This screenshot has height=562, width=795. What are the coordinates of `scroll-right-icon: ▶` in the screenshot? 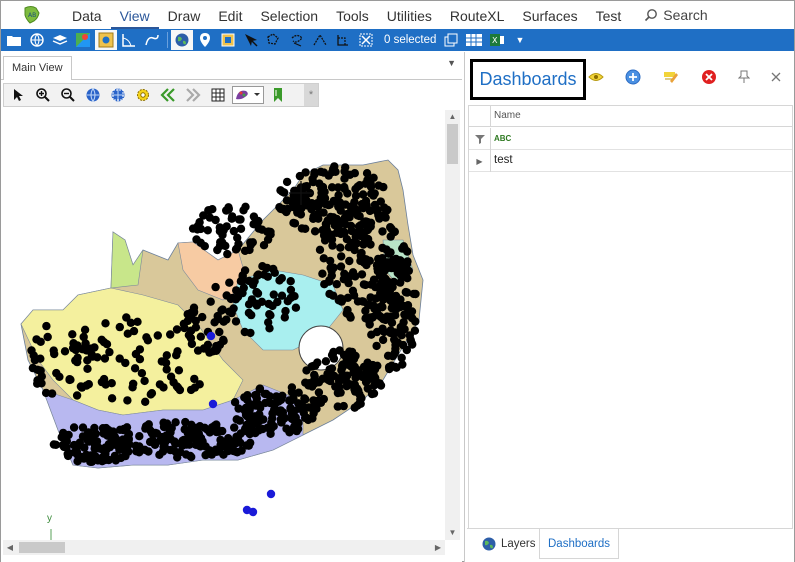 It's located at (438, 547).